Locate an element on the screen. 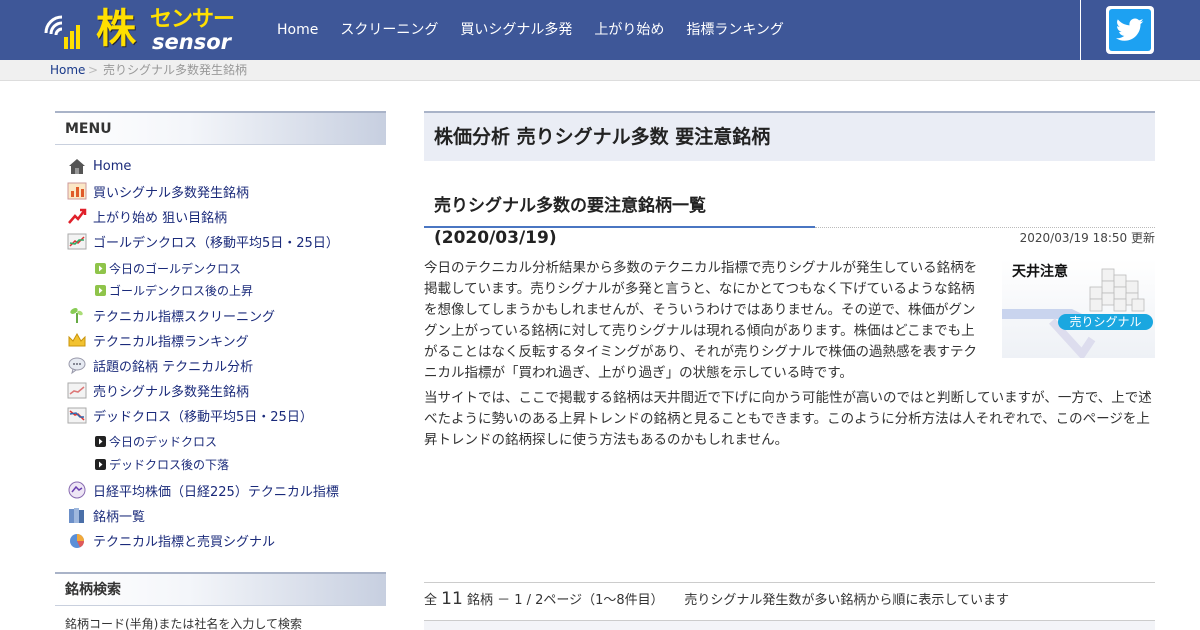 The image size is (1200, 630). ceiling-warning-illustration: 天井注意 売りシグナル is located at coordinates (1078, 308).